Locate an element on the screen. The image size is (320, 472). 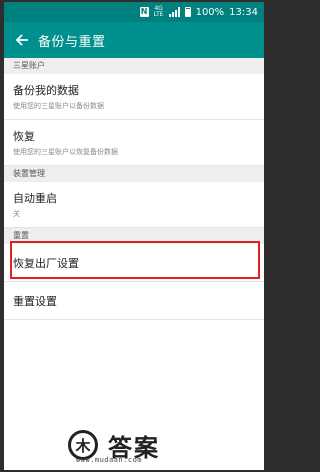
app-bar: 备份与重置 is located at coordinates (134, 40).